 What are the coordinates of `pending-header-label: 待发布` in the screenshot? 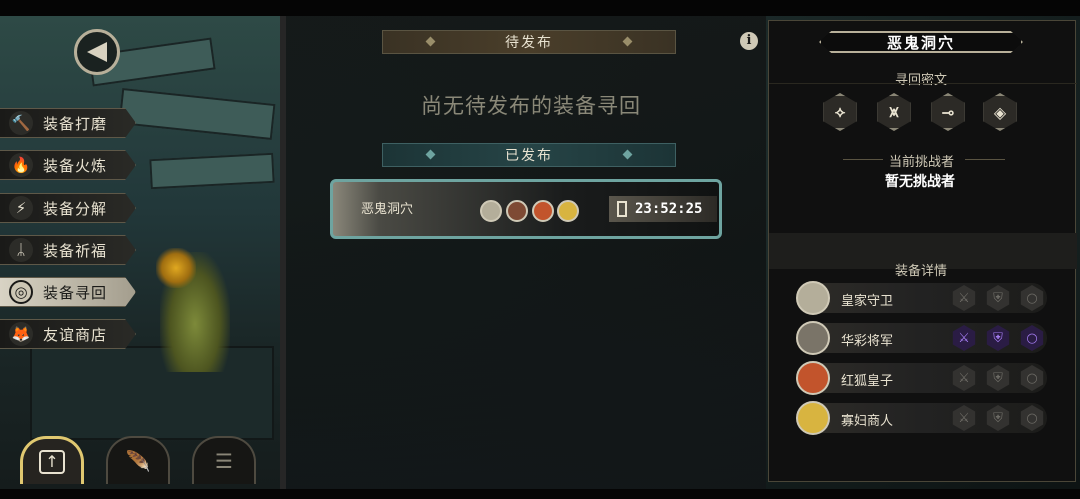 It's located at (529, 43).